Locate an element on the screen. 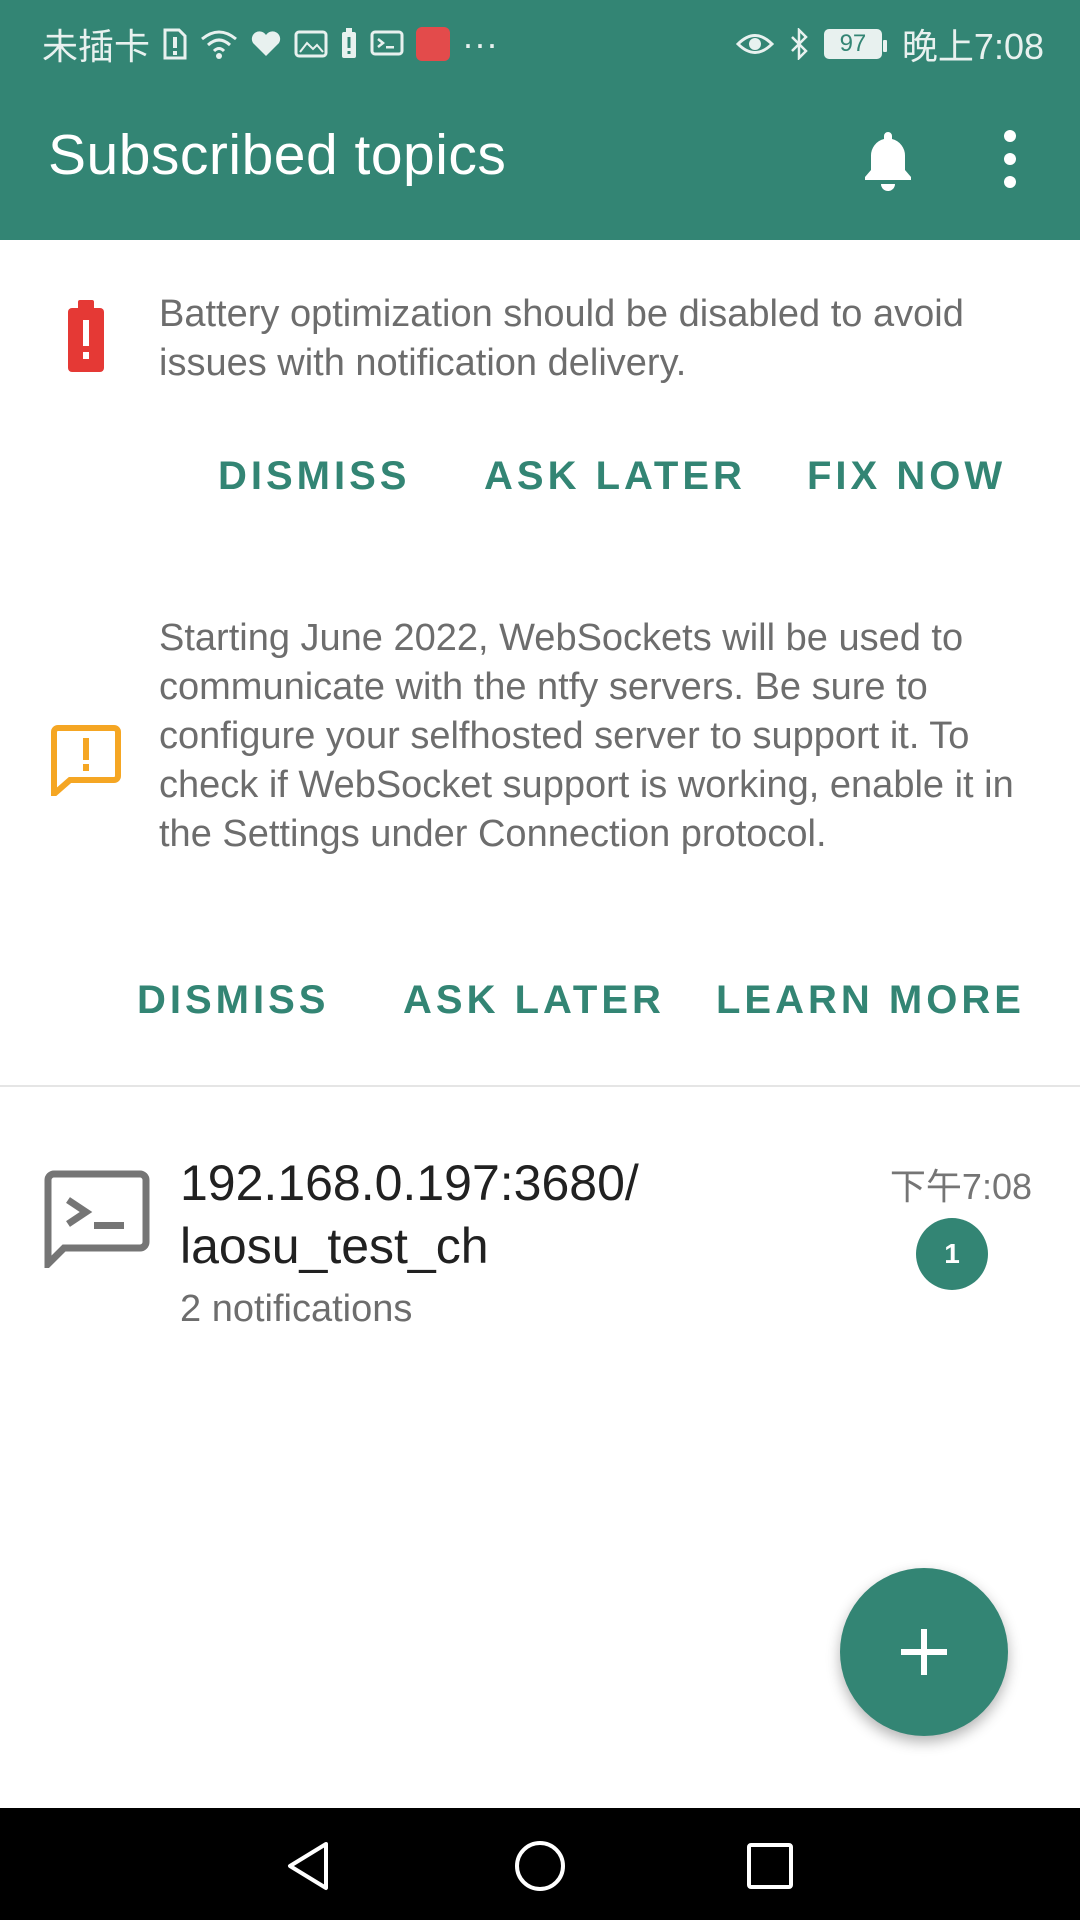 The width and height of the screenshot is (1080, 1920). plus-icon is located at coordinates (924, 1652).